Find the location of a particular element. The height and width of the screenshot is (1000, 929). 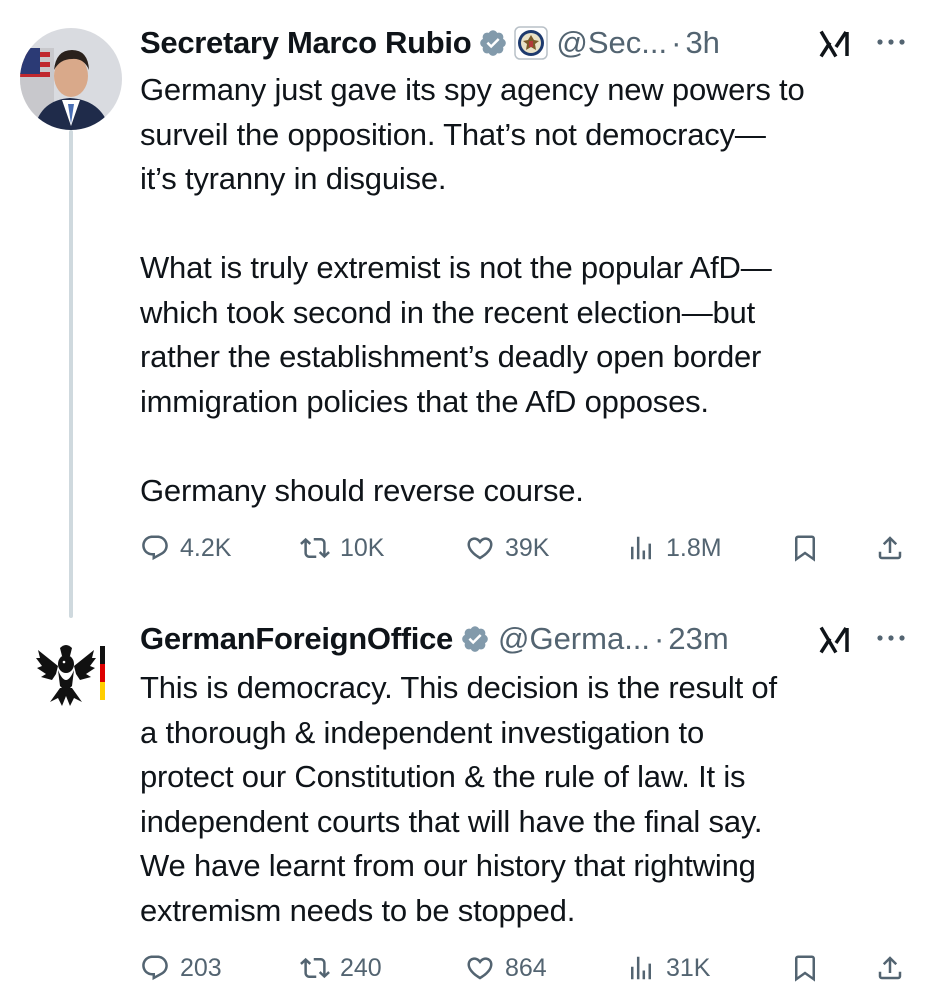

timestamp: 3h is located at coordinates (702, 43).